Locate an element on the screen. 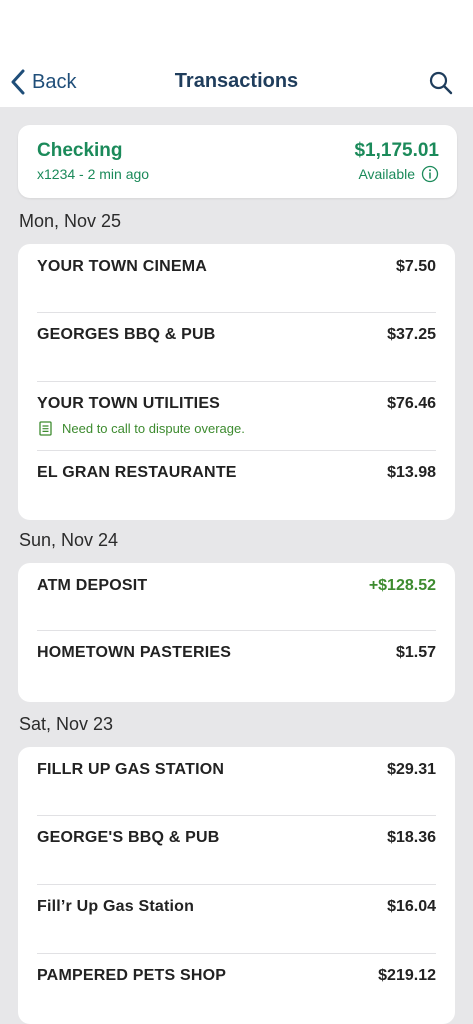 The height and width of the screenshot is (1024, 473). transaction-amount: $18.36 is located at coordinates (411, 837).